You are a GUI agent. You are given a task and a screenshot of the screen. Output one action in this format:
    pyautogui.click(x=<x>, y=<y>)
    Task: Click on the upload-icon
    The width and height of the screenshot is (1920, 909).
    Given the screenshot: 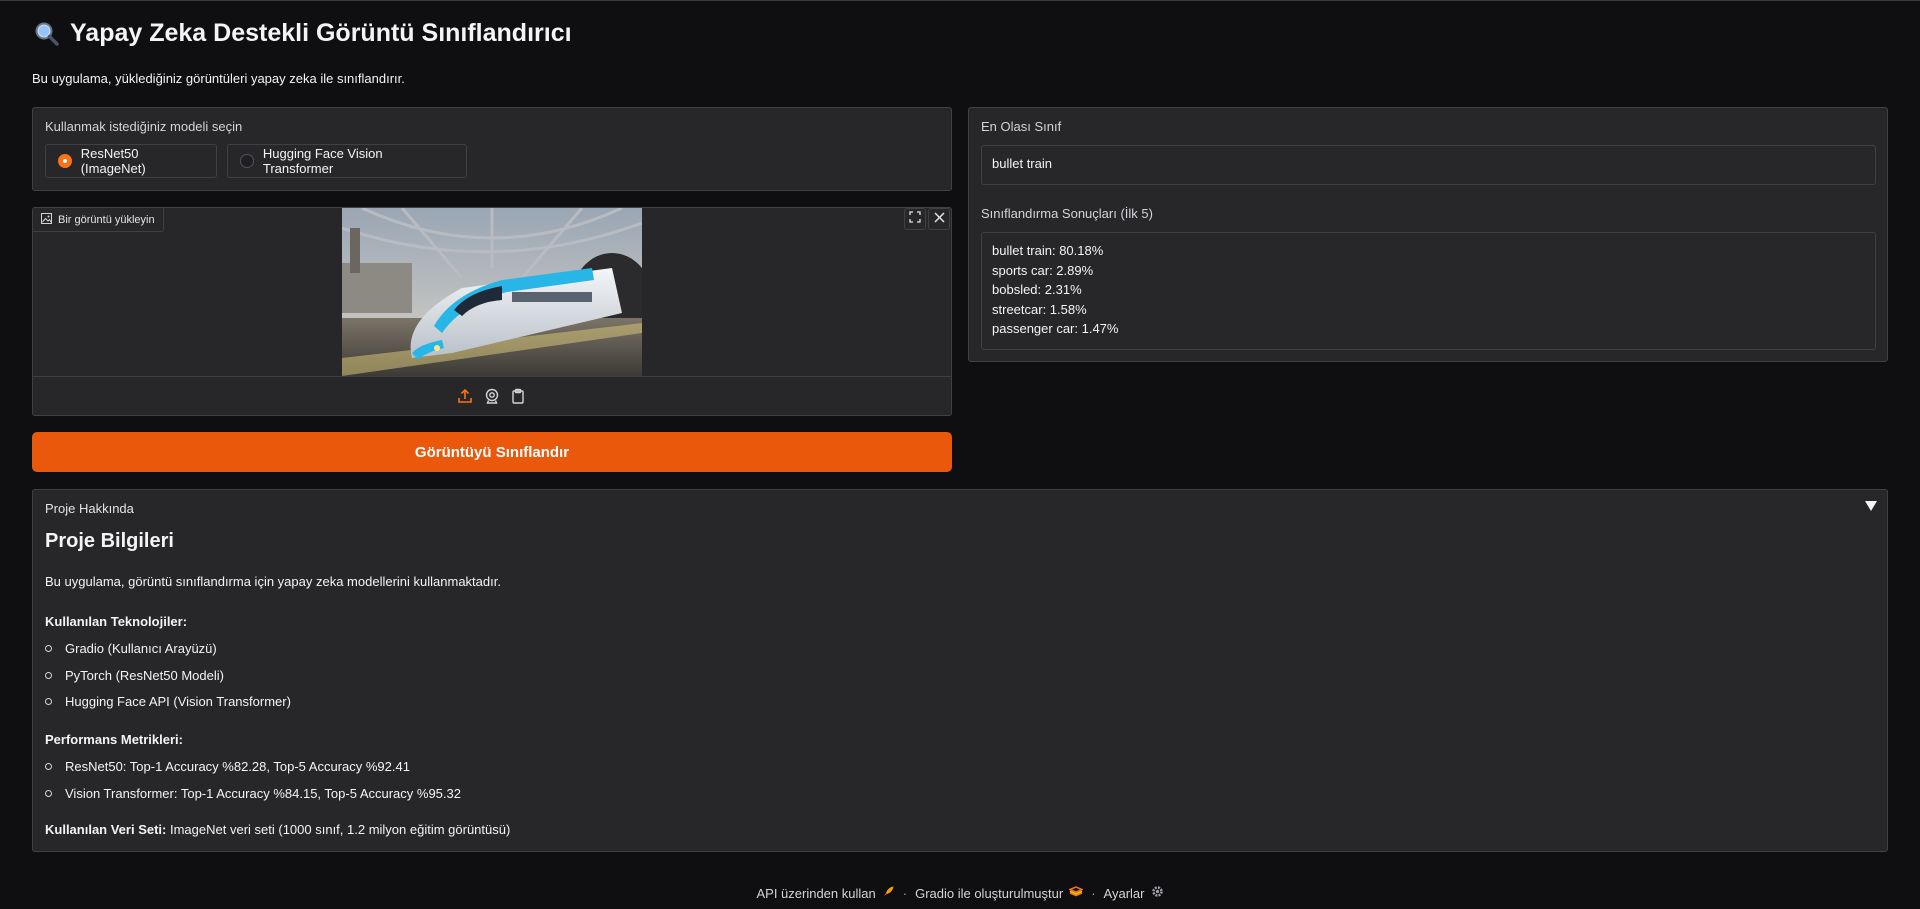 What is the action you would take?
    pyautogui.click(x=465, y=398)
    